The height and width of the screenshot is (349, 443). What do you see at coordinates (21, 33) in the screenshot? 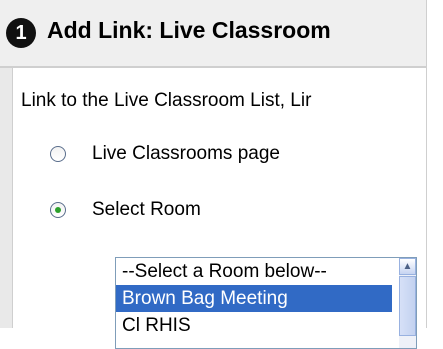
I see `step-number-badge: 1` at bounding box center [21, 33].